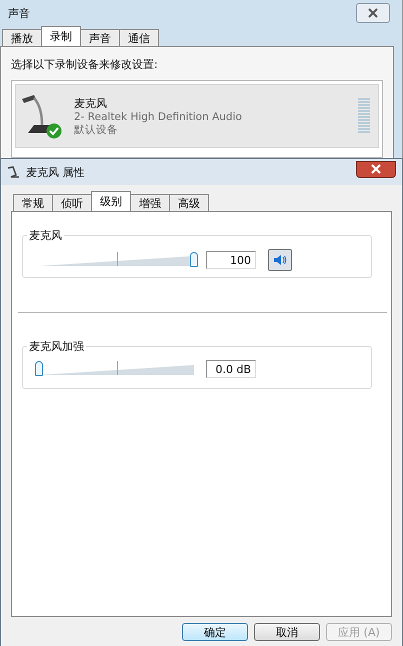 This screenshot has height=646, width=403. What do you see at coordinates (364, 116) in the screenshot?
I see `level-meter-icon` at bounding box center [364, 116].